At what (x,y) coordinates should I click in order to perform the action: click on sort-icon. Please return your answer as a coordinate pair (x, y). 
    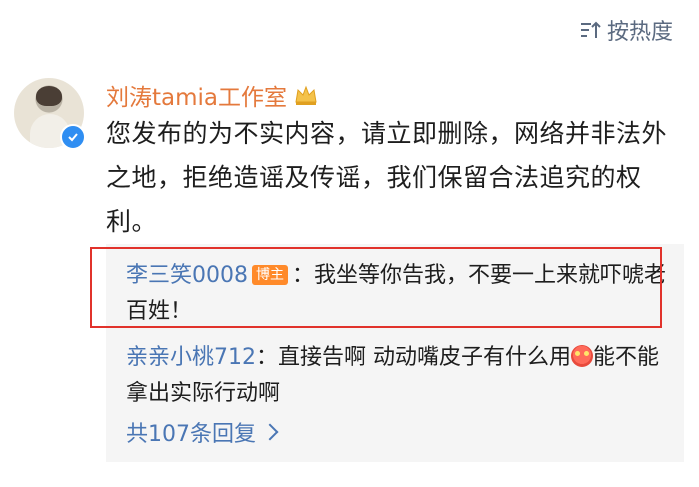
    Looking at the image, I should click on (590, 29).